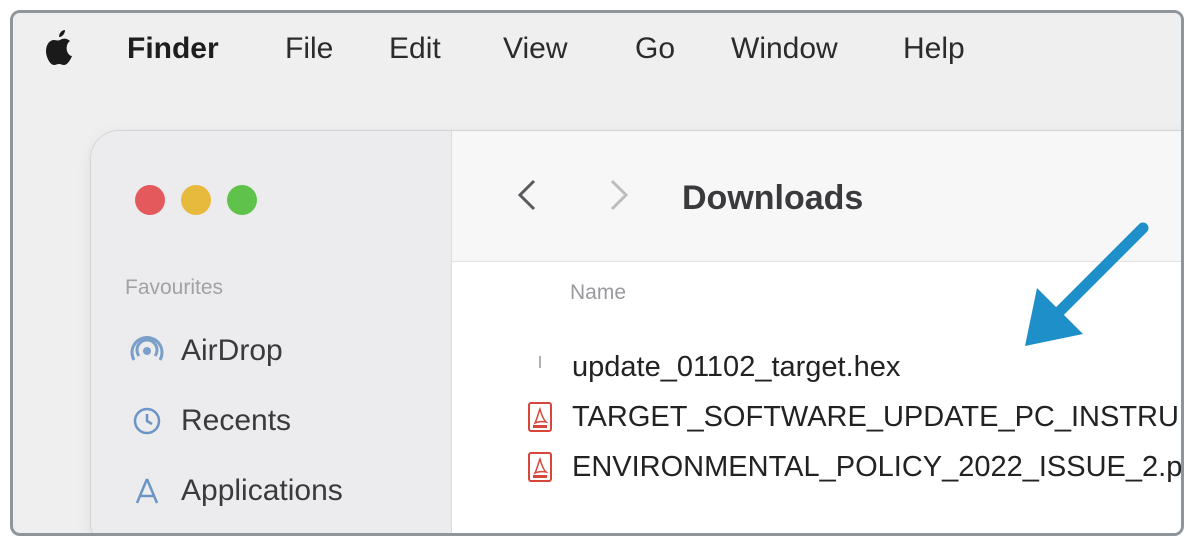 This screenshot has height=536, width=1188. What do you see at coordinates (236, 420) in the screenshot?
I see `sidebar-item-label: Recents` at bounding box center [236, 420].